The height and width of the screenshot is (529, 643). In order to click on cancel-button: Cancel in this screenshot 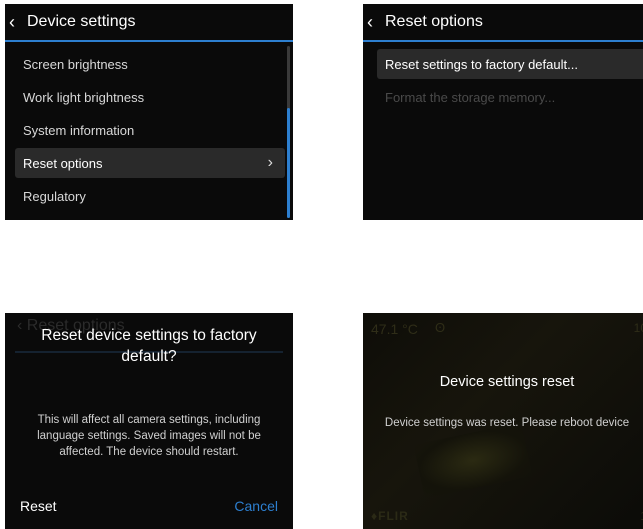, I will do `click(256, 506)`.